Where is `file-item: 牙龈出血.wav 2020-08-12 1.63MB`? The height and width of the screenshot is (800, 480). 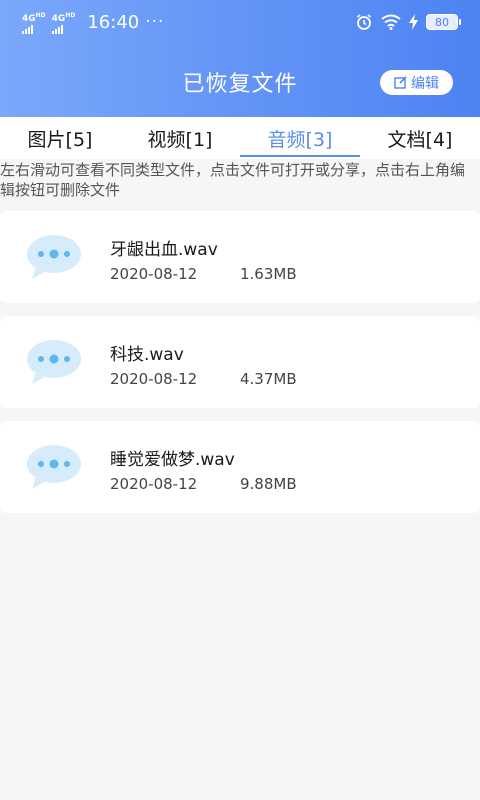
file-item: 牙龈出血.wav 2020-08-12 1.63MB is located at coordinates (240, 257).